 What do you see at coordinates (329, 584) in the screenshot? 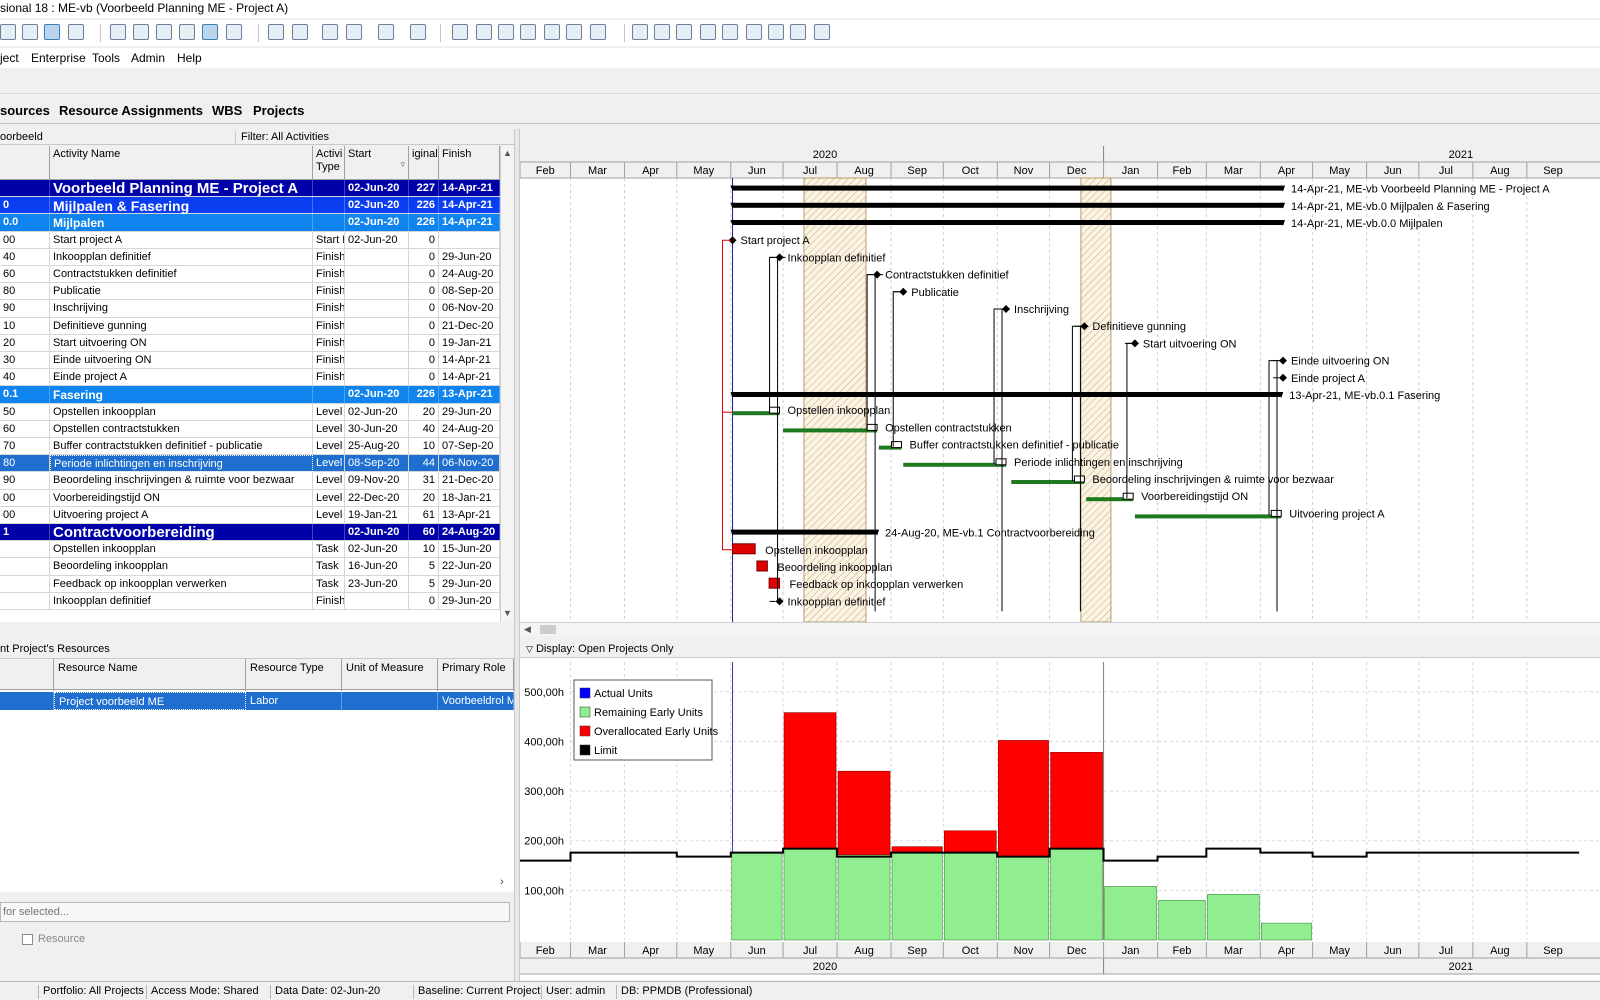
I see `cell-type: Task` at bounding box center [329, 584].